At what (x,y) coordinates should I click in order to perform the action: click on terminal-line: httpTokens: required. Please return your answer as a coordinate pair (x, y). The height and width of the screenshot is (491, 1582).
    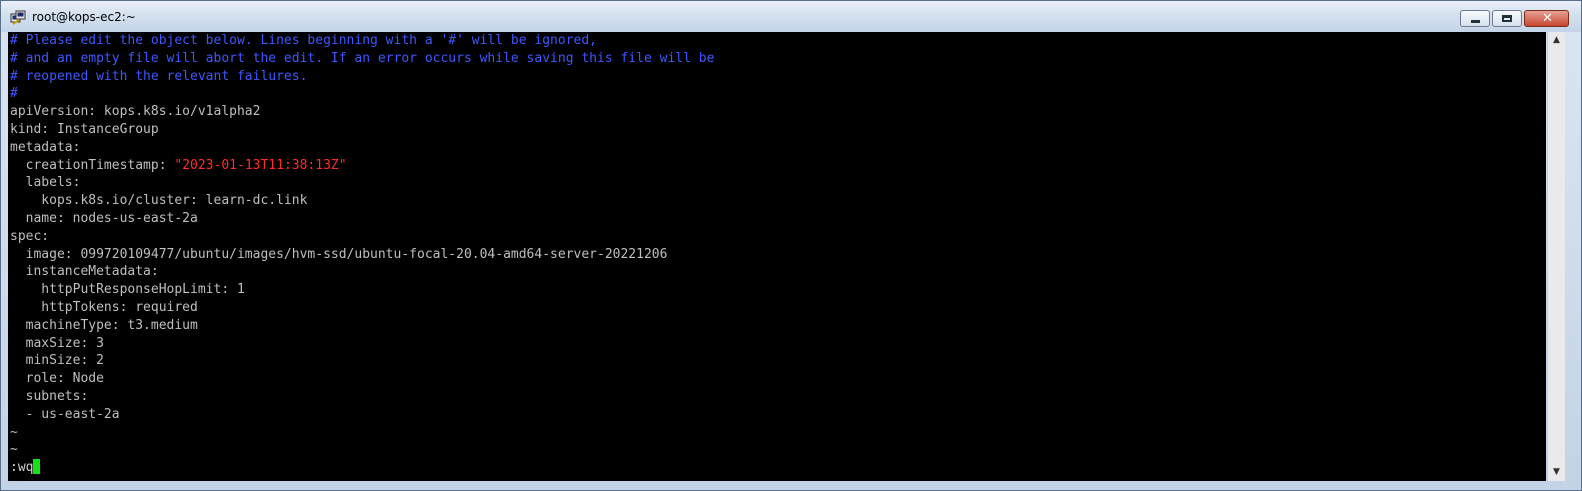
    Looking at the image, I should click on (362, 308).